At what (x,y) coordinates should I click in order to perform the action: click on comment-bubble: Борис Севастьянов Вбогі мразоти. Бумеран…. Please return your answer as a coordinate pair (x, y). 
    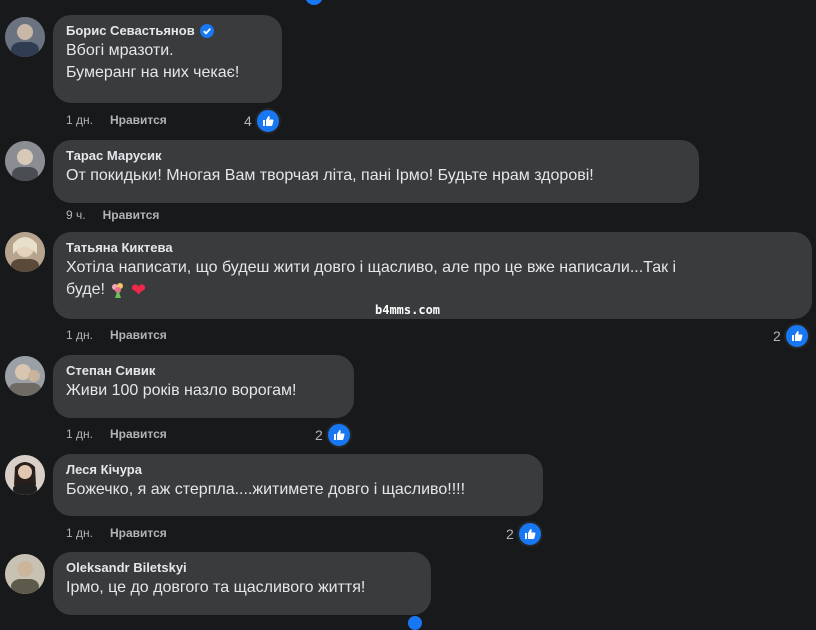
    Looking at the image, I should click on (167, 59).